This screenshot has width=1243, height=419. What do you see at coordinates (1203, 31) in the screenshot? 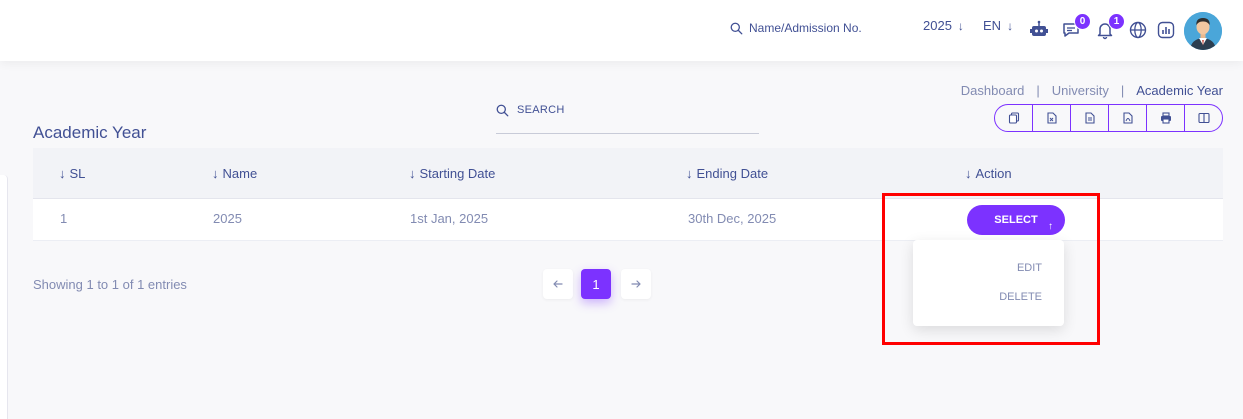
I see `avatar` at bounding box center [1203, 31].